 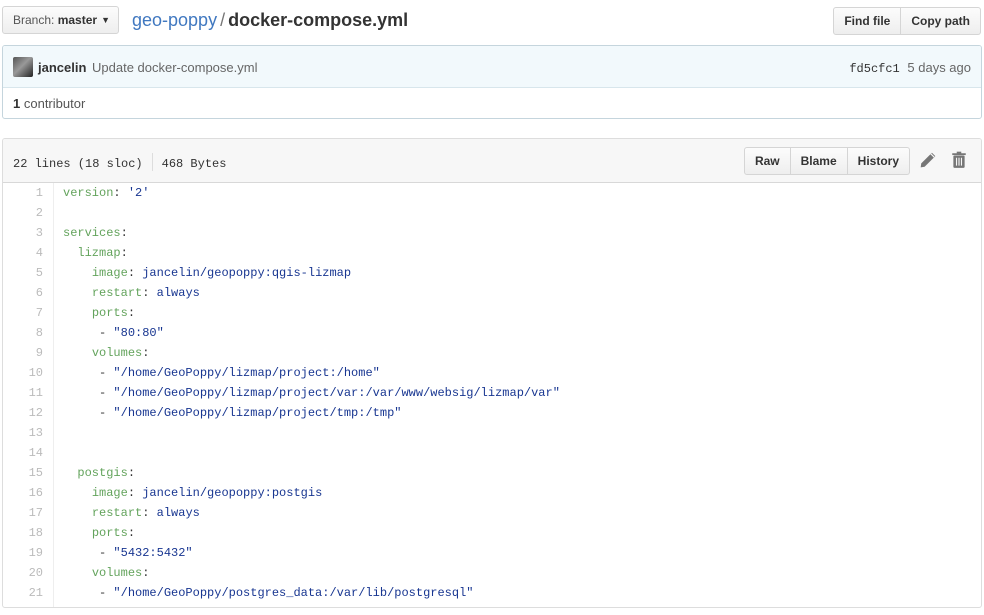 What do you see at coordinates (874, 69) in the screenshot?
I see `commit-sha: fd5cfc1` at bounding box center [874, 69].